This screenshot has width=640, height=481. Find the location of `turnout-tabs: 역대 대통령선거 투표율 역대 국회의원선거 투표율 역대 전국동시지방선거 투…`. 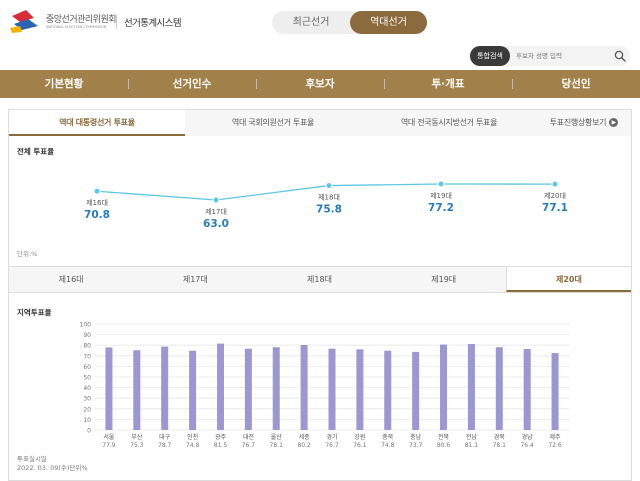

turnout-tabs: 역대 대통령선거 투표율 역대 국회의원선거 투표율 역대 전국동시지방선거 투… is located at coordinates (320, 123).